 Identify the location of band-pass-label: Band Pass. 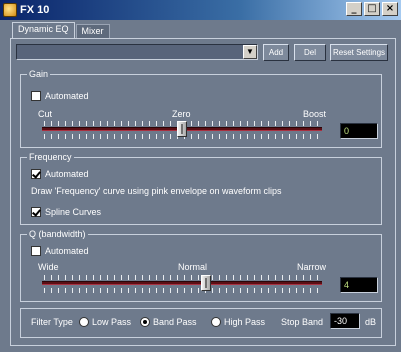
(175, 322).